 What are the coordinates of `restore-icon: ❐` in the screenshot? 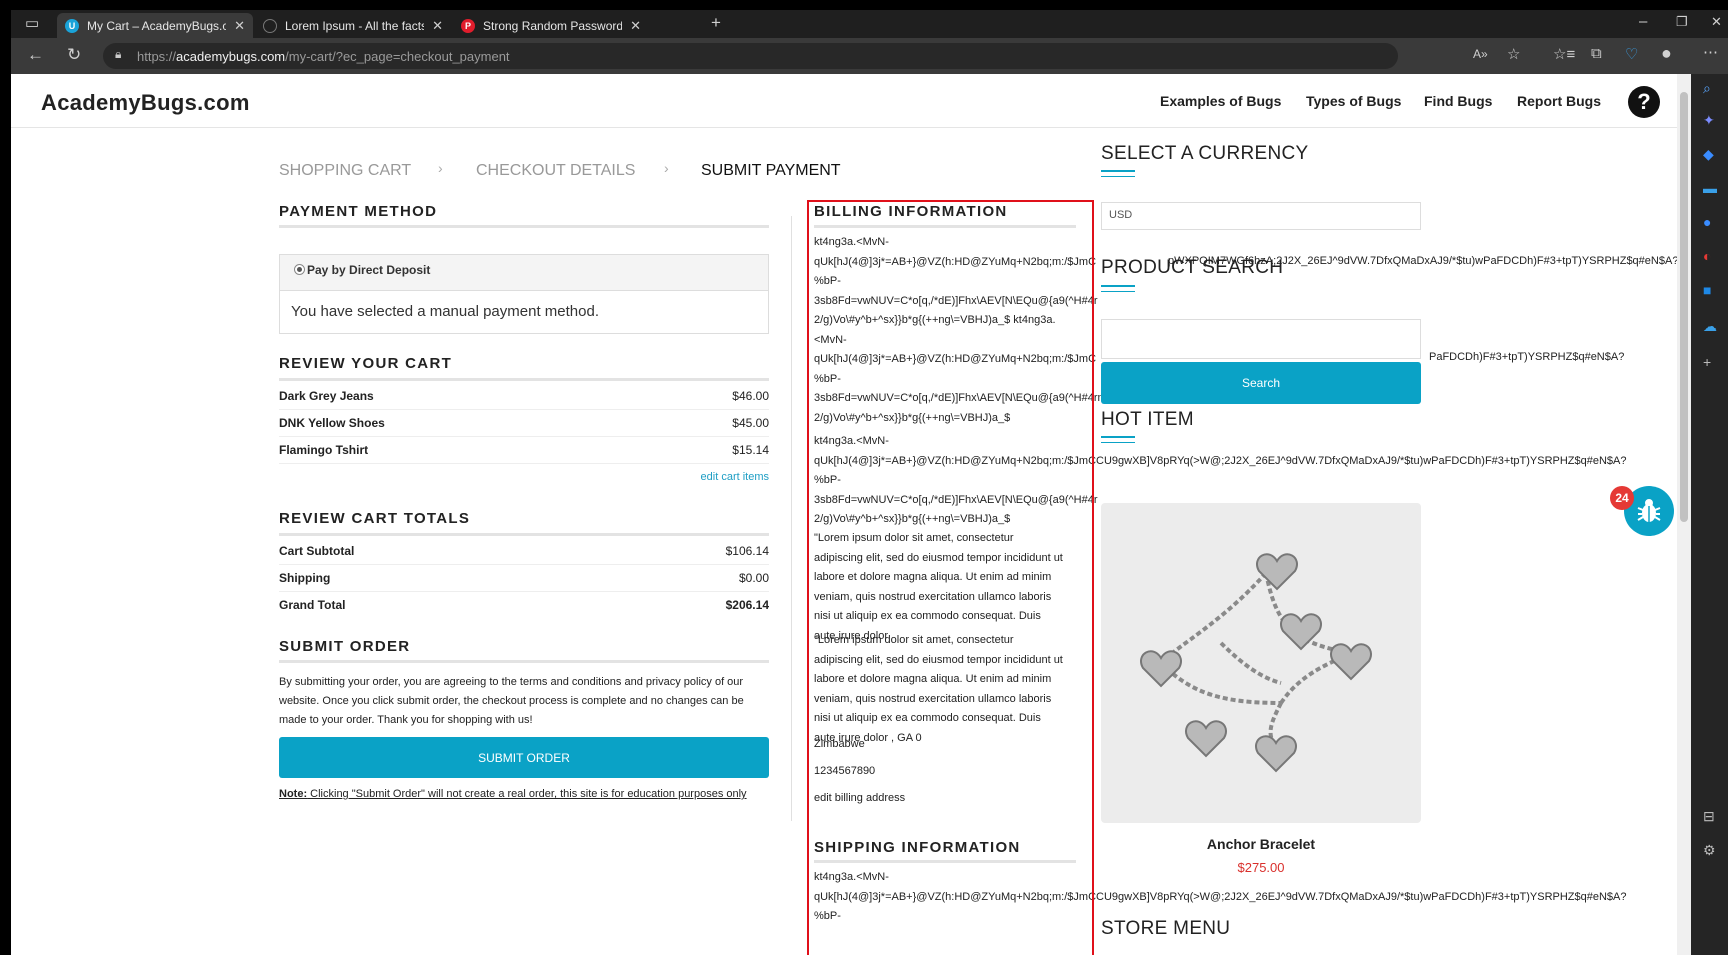 It's located at (1682, 22).